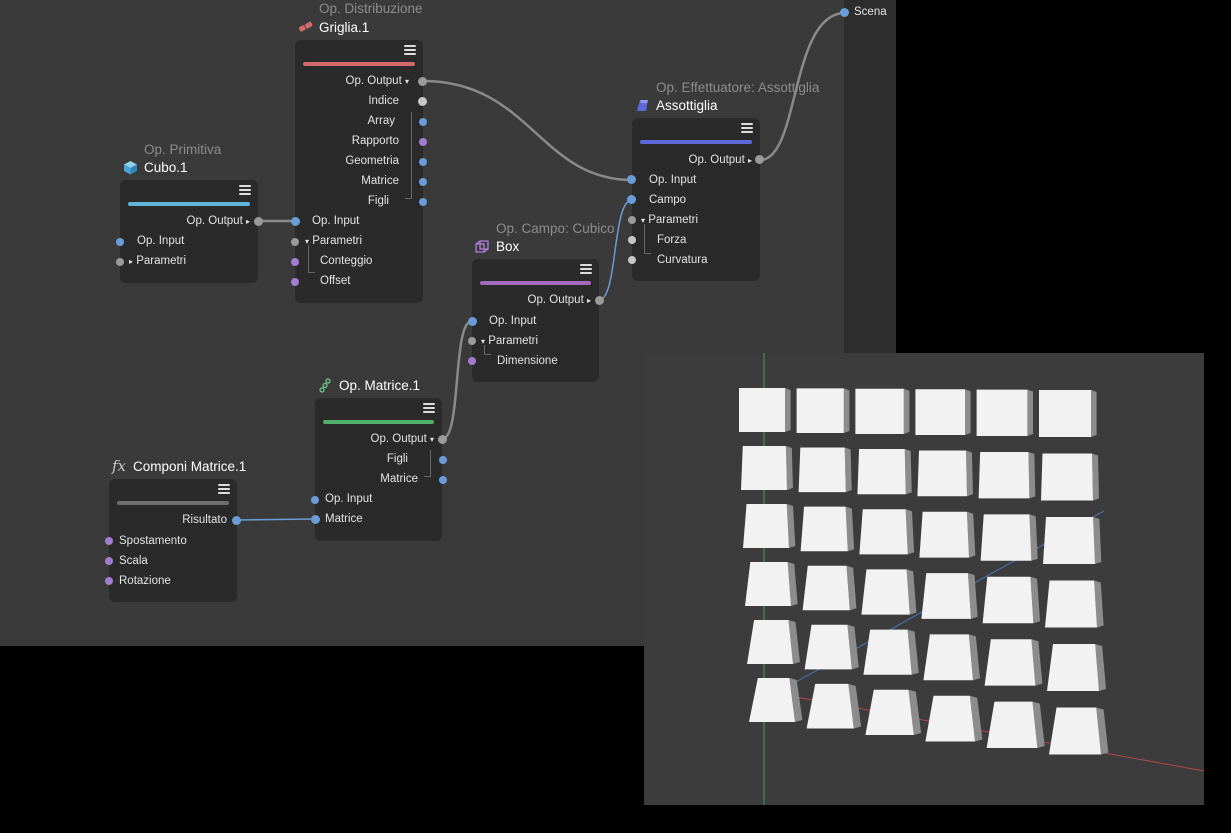  Describe the element at coordinates (373, 81) in the screenshot. I see `griglia-output-label: Op. Output` at that location.